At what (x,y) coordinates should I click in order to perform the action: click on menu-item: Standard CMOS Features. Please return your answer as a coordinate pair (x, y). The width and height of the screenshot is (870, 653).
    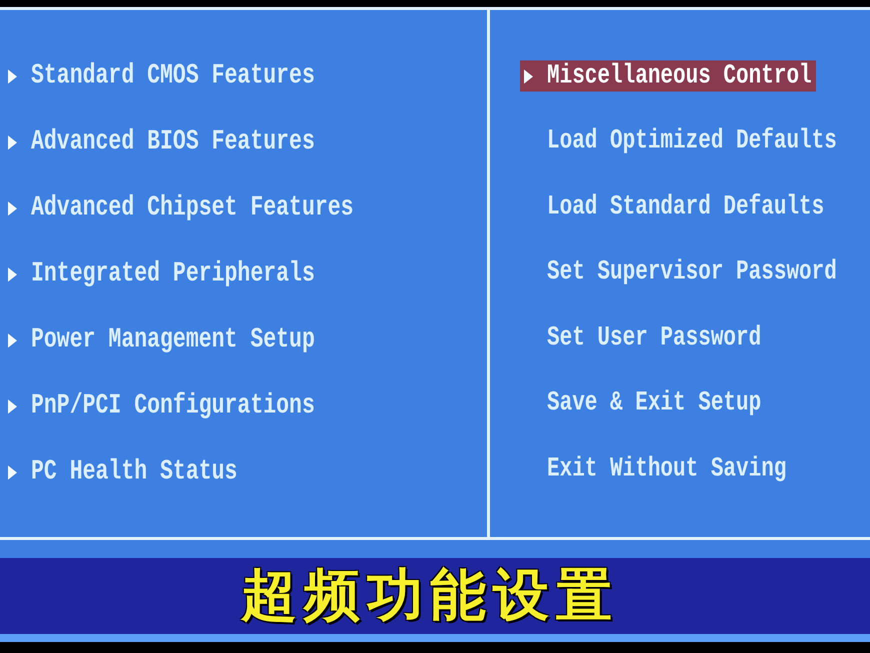
    Looking at the image, I should click on (161, 76).